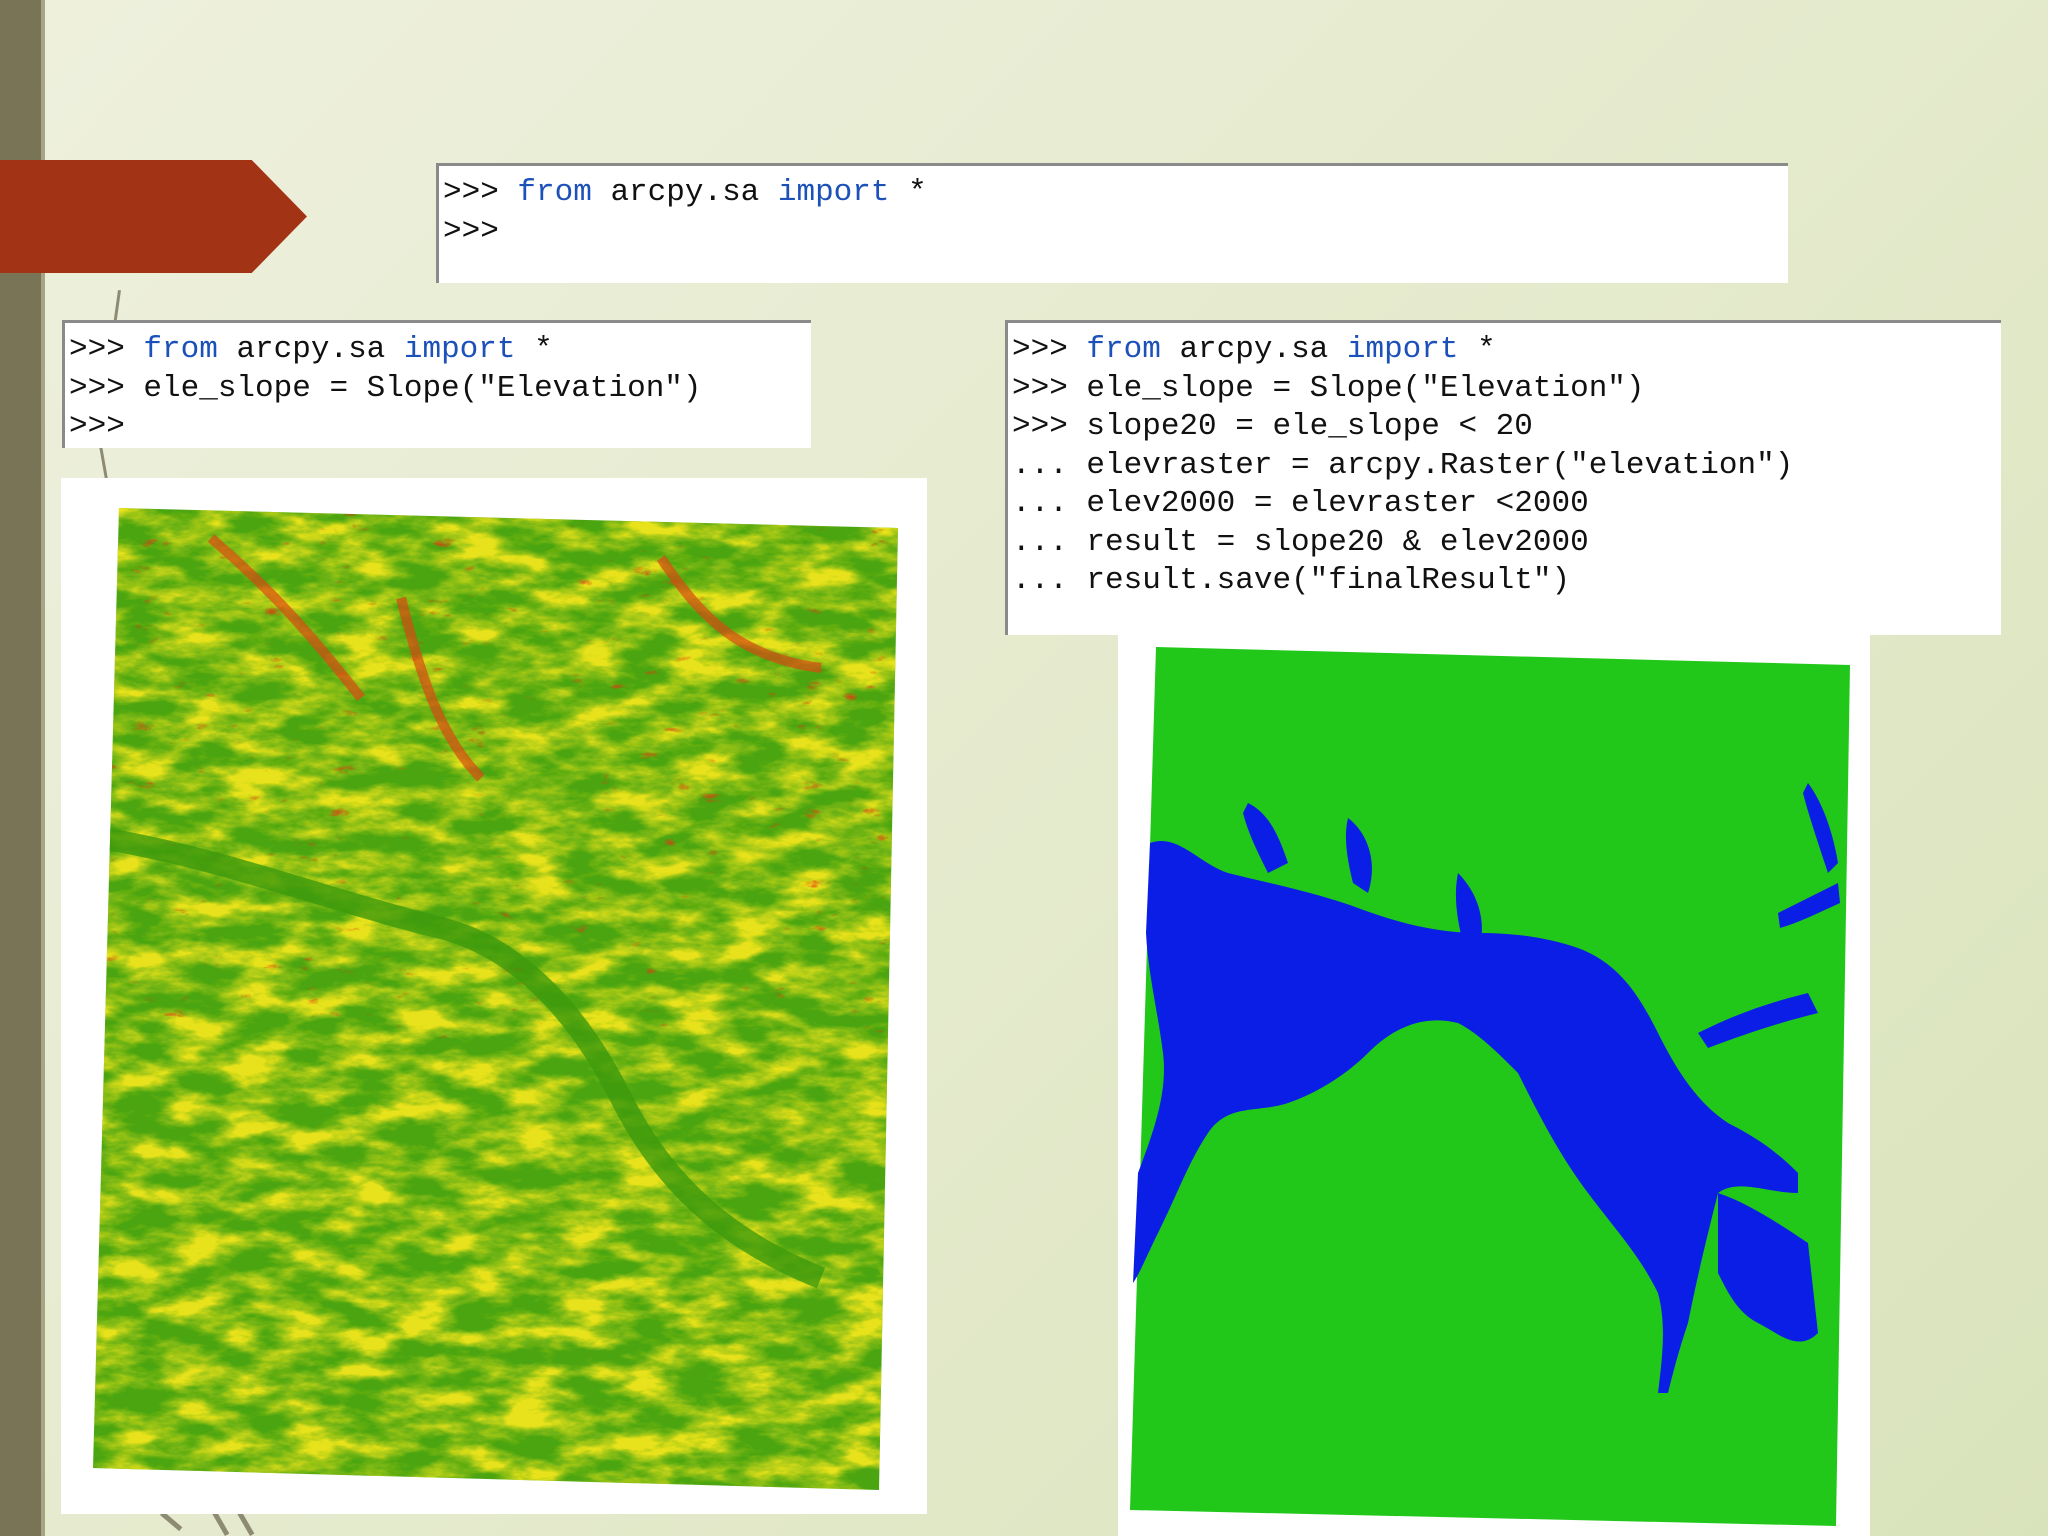 This screenshot has height=1536, width=2048. I want to click on python-console-top: >>> from arcpy.sa import * >>>, so click(1112, 223).